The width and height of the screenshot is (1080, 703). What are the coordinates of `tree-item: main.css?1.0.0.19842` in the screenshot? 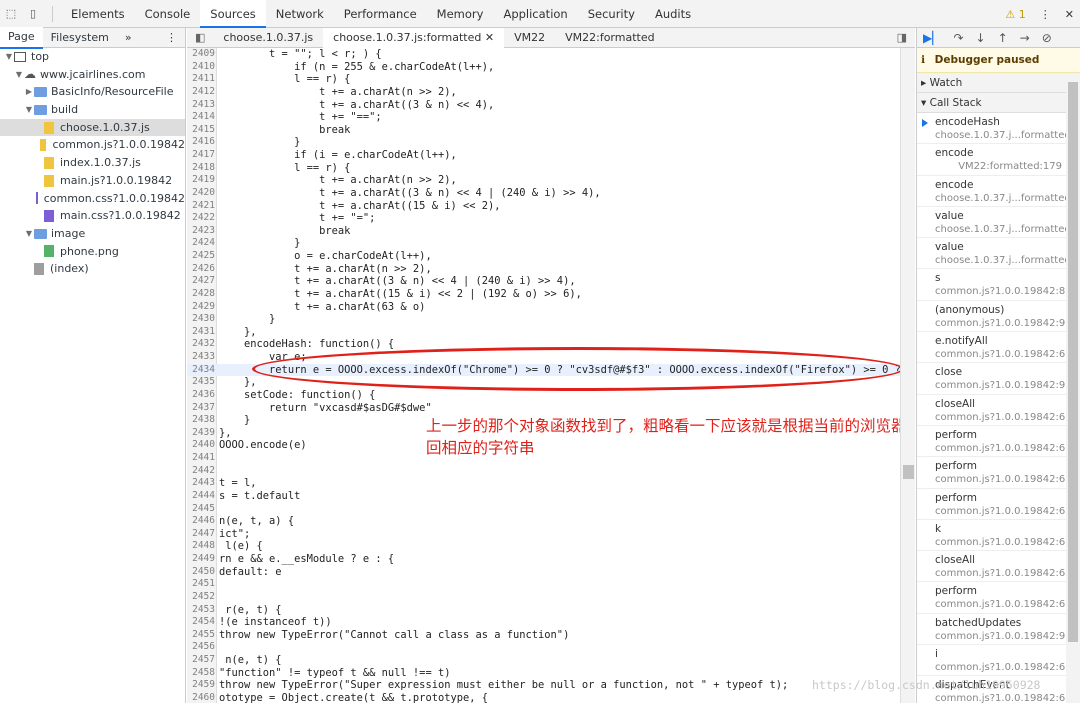 It's located at (92, 216).